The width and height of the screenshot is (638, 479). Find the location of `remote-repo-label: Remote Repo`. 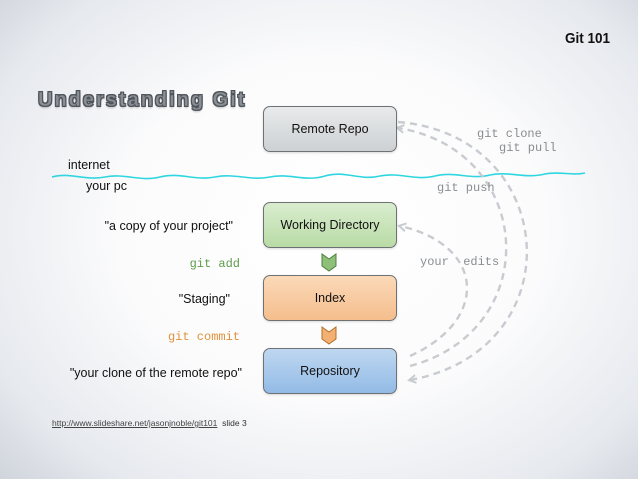

remote-repo-label: Remote Repo is located at coordinates (330, 129).